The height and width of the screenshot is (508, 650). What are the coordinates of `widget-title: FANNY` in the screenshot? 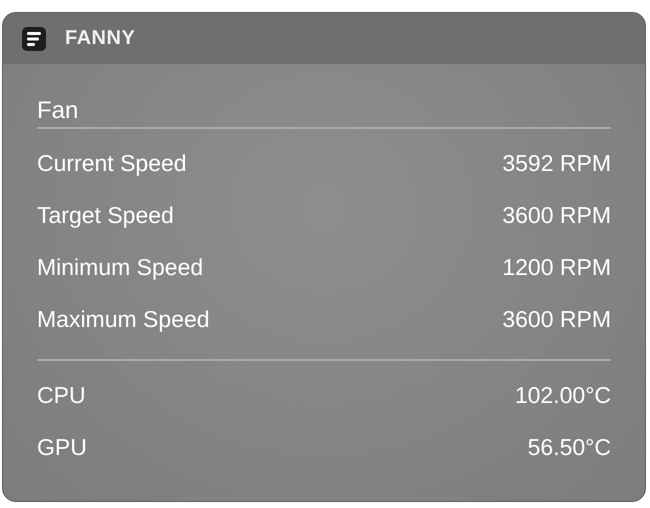 It's located at (100, 38).